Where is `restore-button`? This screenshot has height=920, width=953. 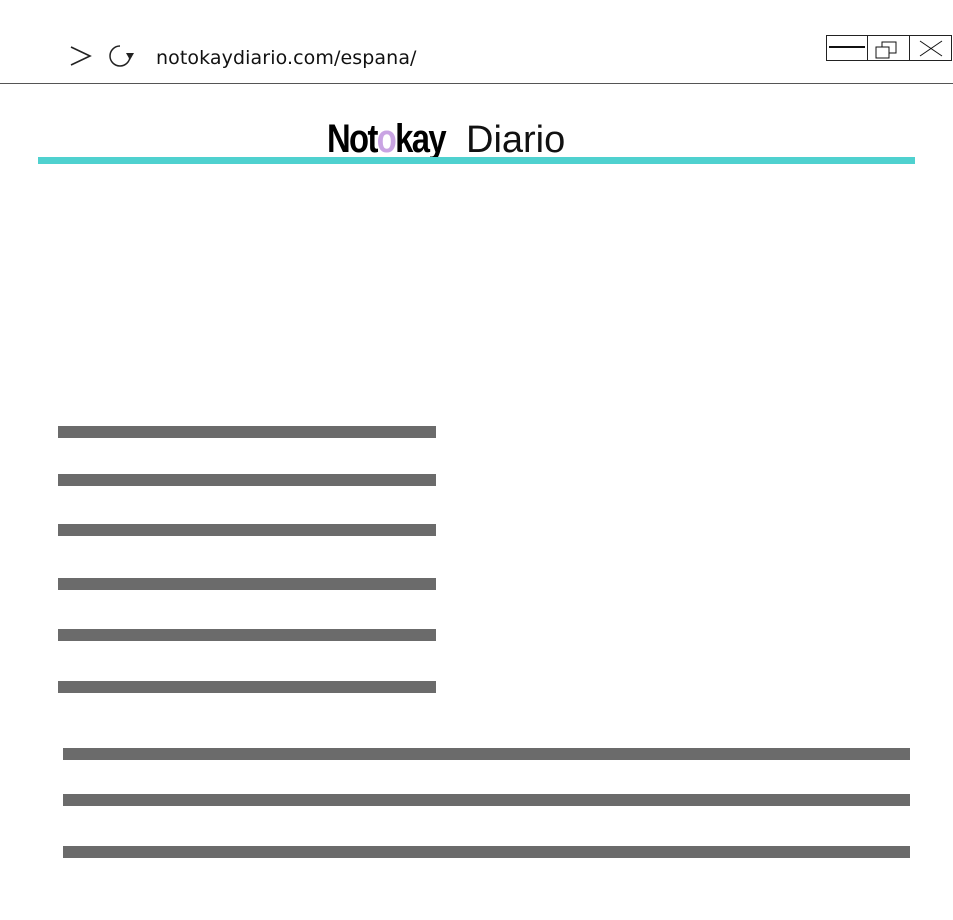
restore-button is located at coordinates (889, 48).